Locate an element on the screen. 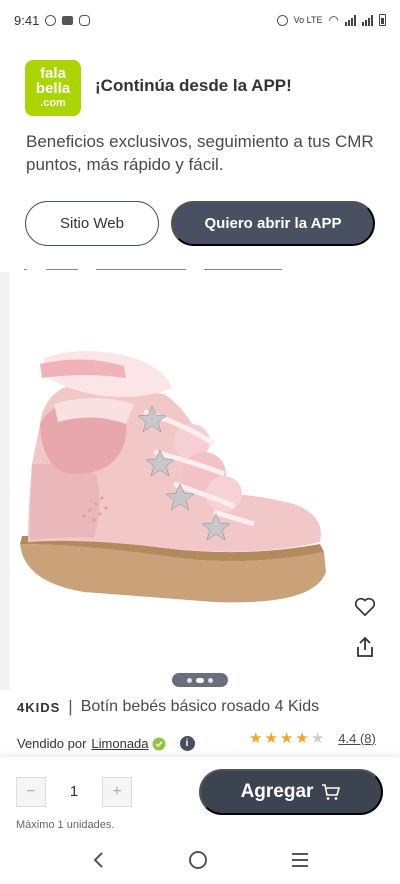 The height and width of the screenshot is (884, 400). quantity-value: 1 is located at coordinates (74, 791).